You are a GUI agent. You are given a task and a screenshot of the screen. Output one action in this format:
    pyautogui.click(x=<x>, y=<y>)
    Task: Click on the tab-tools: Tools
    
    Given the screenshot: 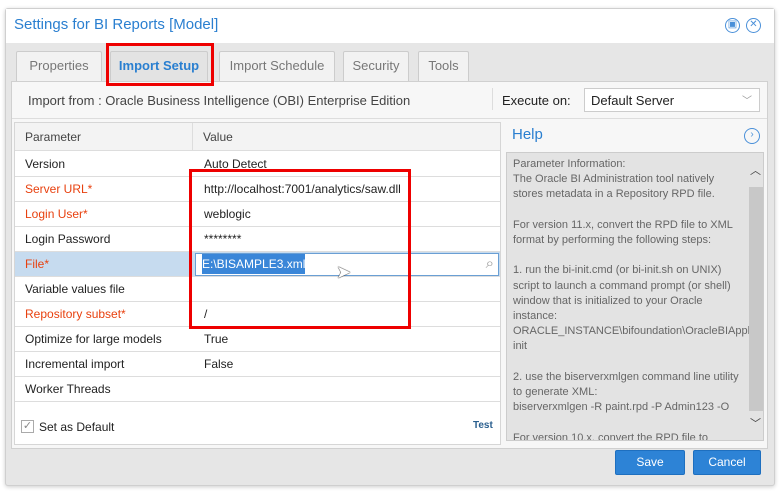 What is the action you would take?
    pyautogui.click(x=443, y=66)
    